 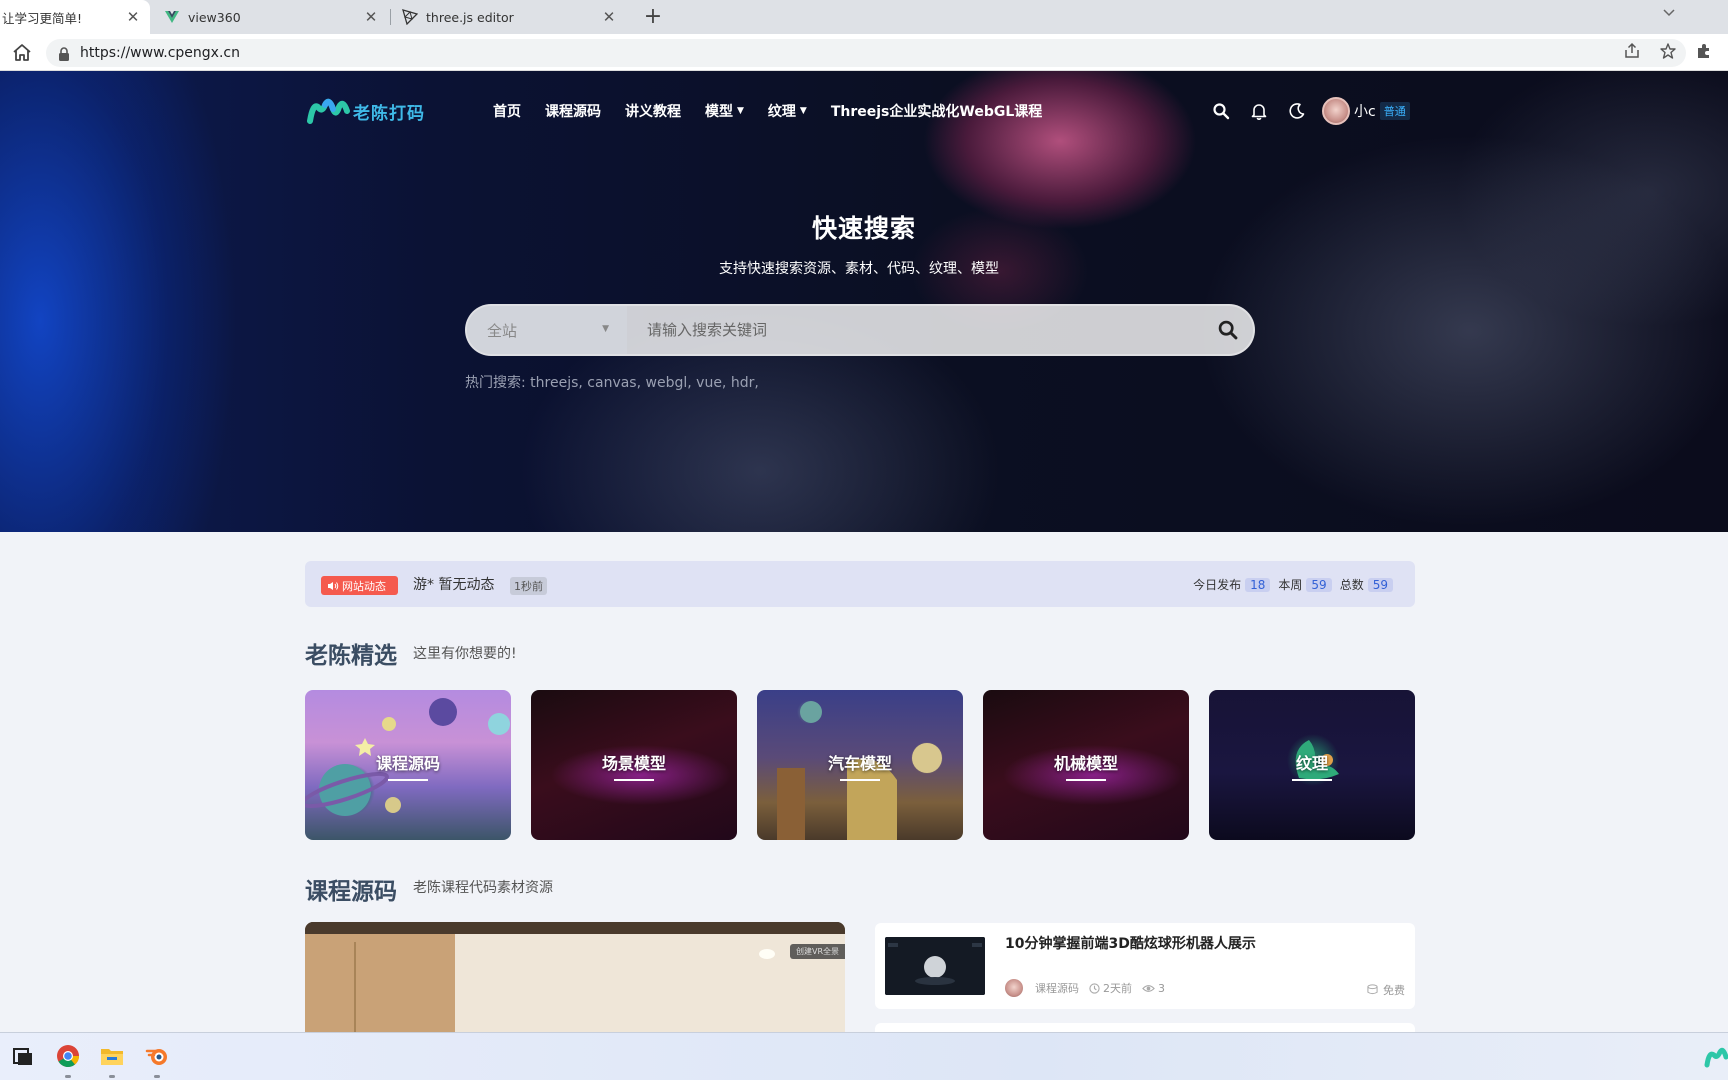 What do you see at coordinates (1014, 988) in the screenshot?
I see `author-avatar` at bounding box center [1014, 988].